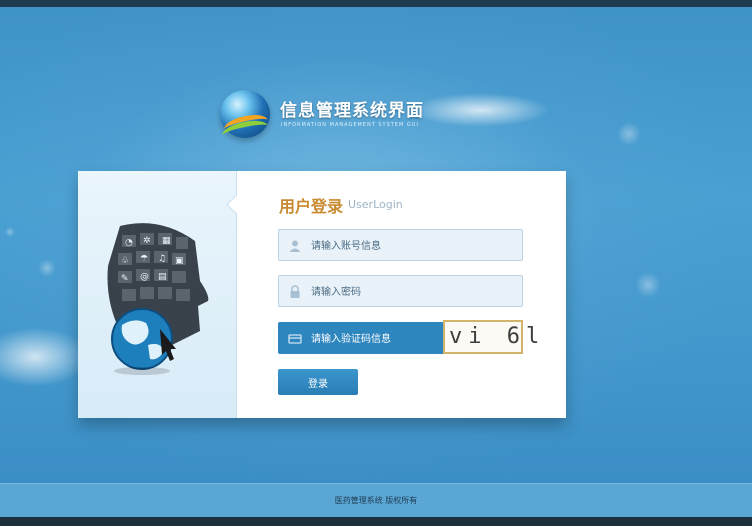  I want to click on captcha-image: vi 6l, so click(491, 337).